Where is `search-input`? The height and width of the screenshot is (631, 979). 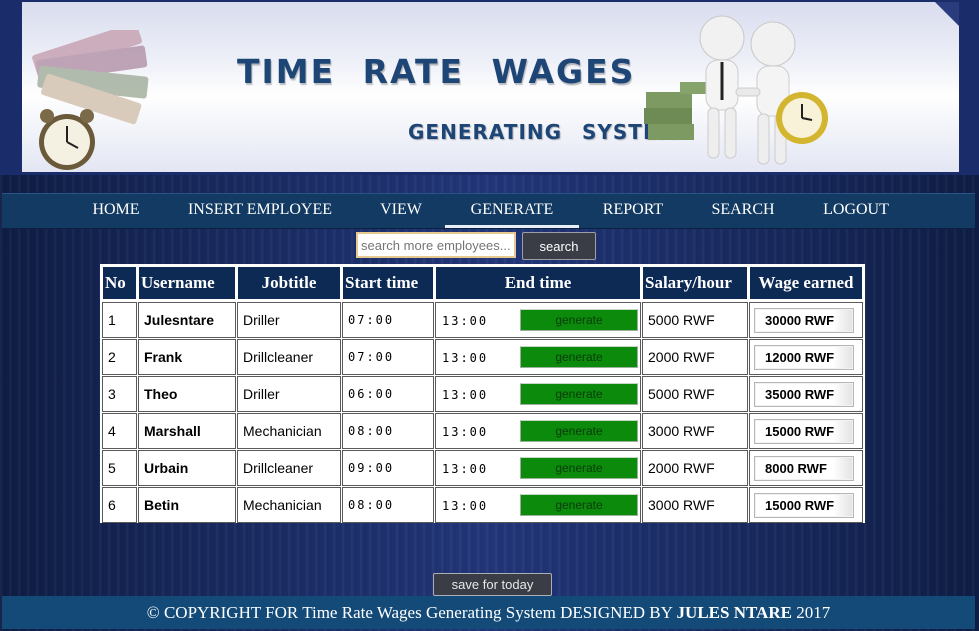 search-input is located at coordinates (436, 245).